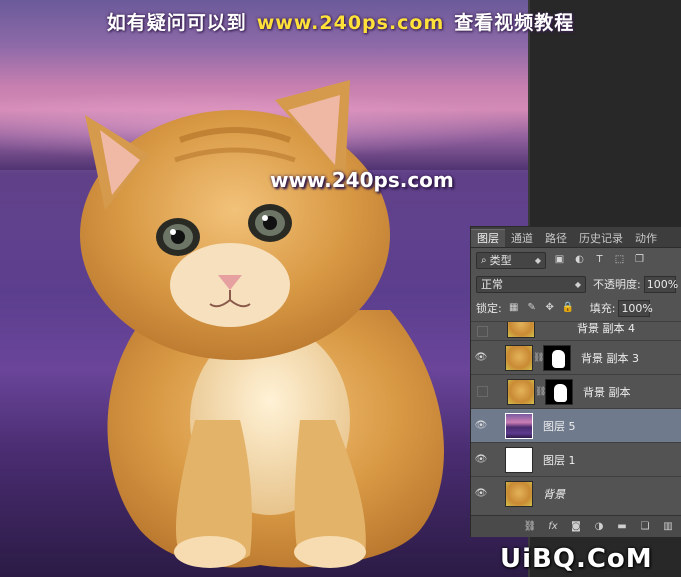  I want to click on fill-input: 100%, so click(635, 308).